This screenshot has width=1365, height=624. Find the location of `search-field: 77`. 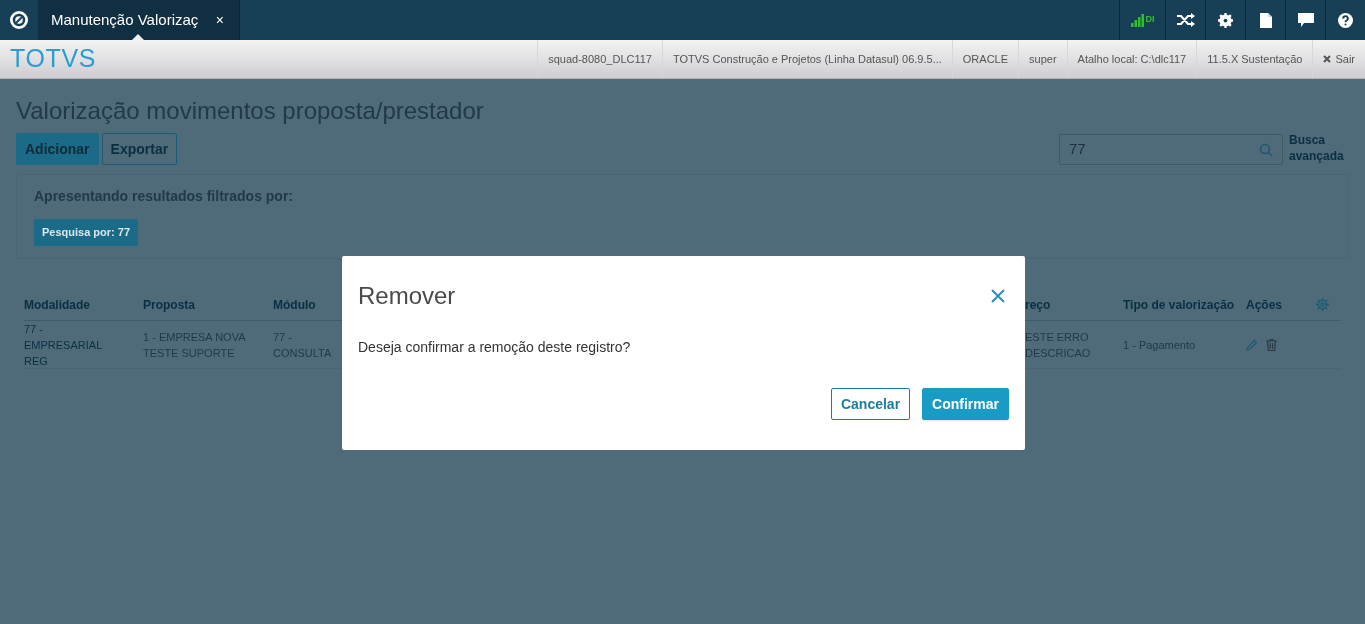

search-field: 77 is located at coordinates (1171, 149).